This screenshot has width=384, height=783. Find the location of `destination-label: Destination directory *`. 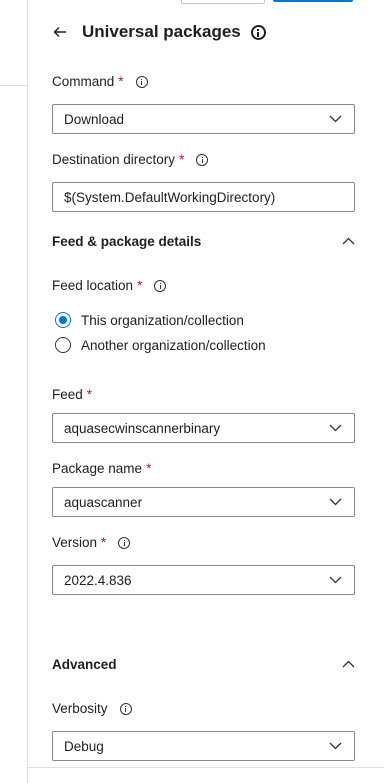

destination-label: Destination directory * is located at coordinates (130, 159).